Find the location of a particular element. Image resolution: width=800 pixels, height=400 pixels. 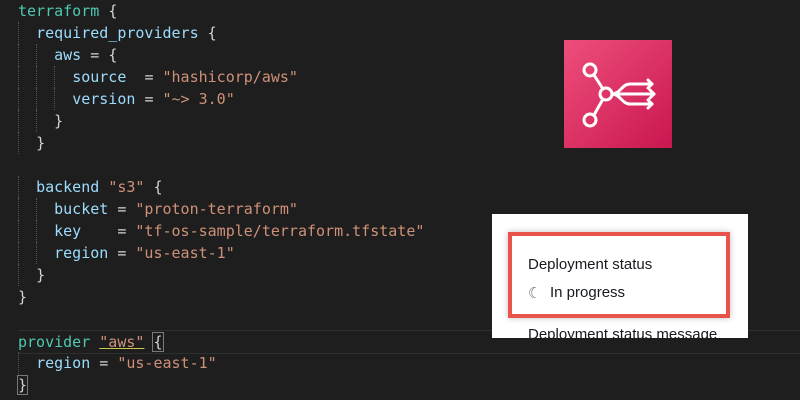

token-keyword: provider is located at coordinates (54, 342).